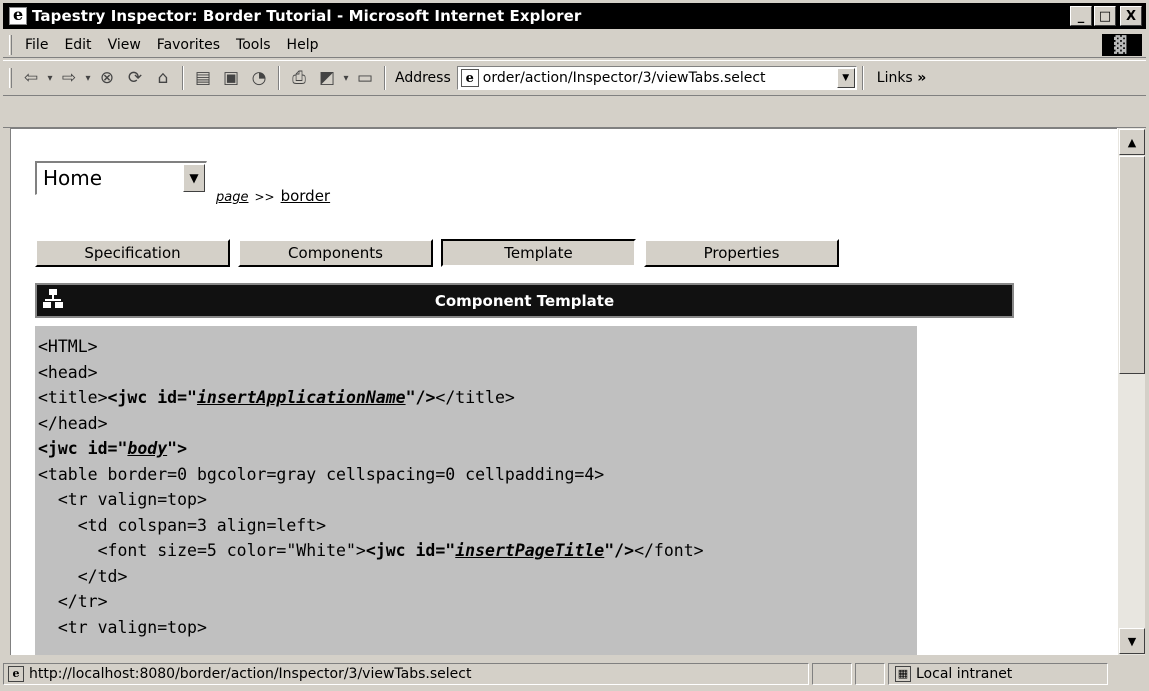 The image size is (1149, 691). What do you see at coordinates (253, 45) in the screenshot?
I see `menu-tools: Tools` at bounding box center [253, 45].